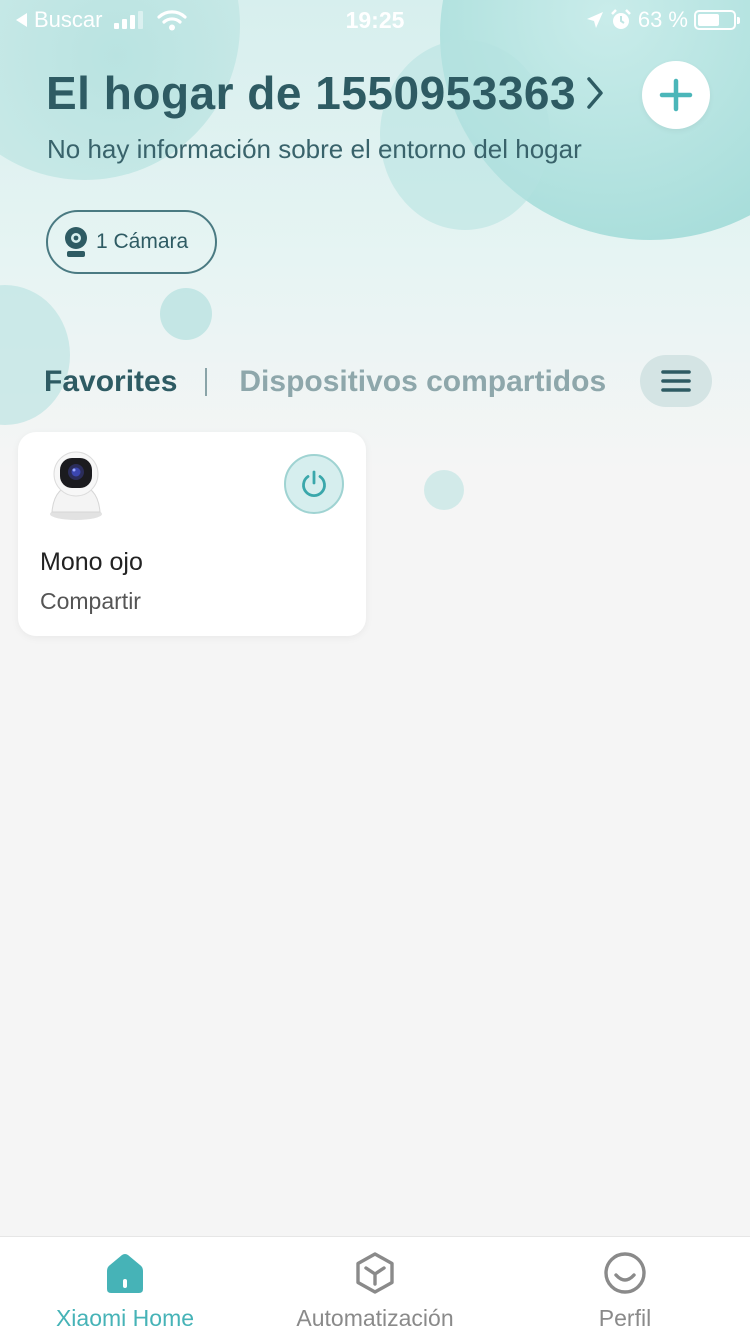  What do you see at coordinates (375, 1273) in the screenshot?
I see `automation-icon` at bounding box center [375, 1273].